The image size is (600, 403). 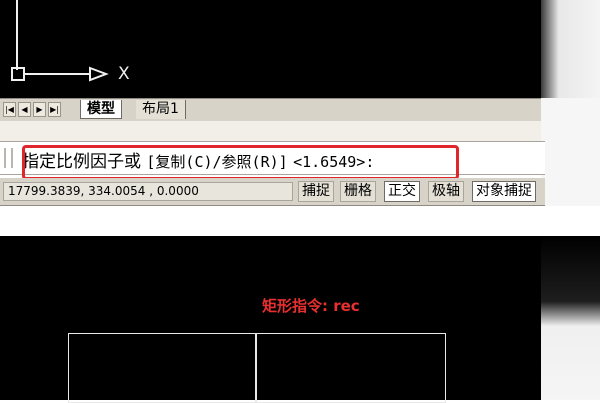 What do you see at coordinates (217, 162) in the screenshot?
I see `command-options: [复制(C)/参照(R)]` at bounding box center [217, 162].